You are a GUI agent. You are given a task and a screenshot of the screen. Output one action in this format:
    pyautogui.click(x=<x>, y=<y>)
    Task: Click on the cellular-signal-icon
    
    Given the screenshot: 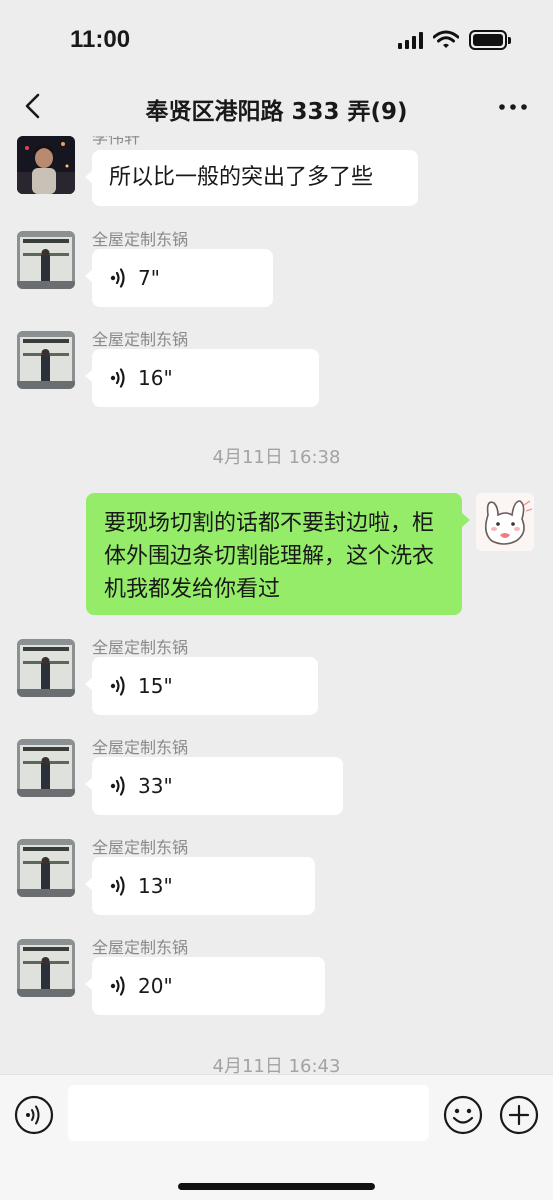 What is the action you would take?
    pyautogui.click(x=410, y=40)
    